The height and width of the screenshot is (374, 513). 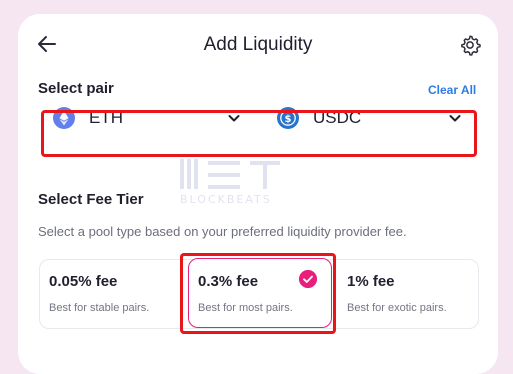 What do you see at coordinates (259, 133) in the screenshot?
I see `pair-highlight-box` at bounding box center [259, 133].